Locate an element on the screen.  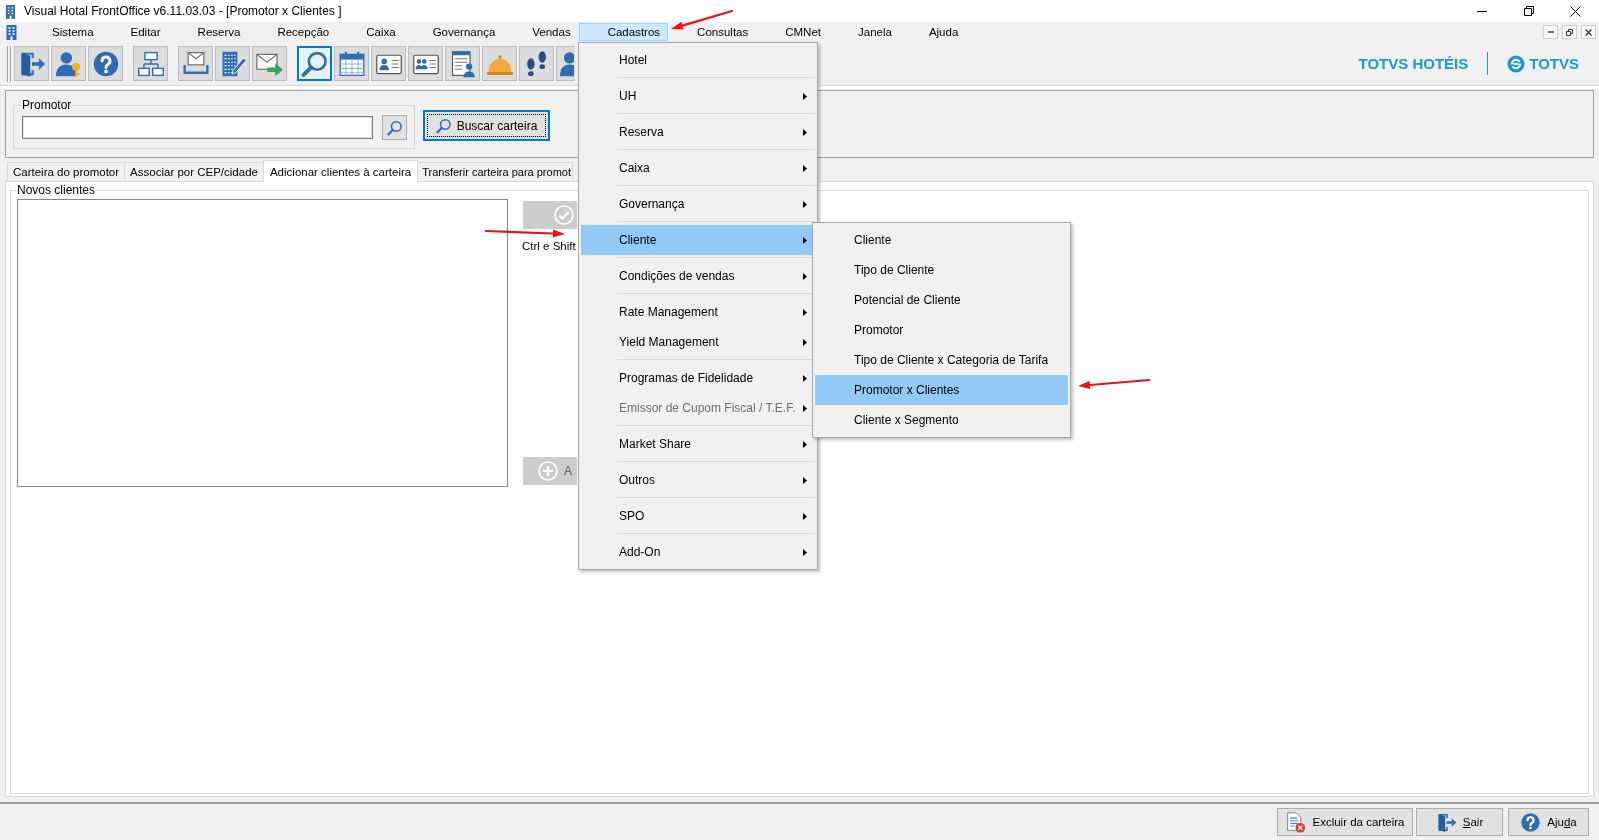
menu-item: Condições de vendas is located at coordinates (698, 276).